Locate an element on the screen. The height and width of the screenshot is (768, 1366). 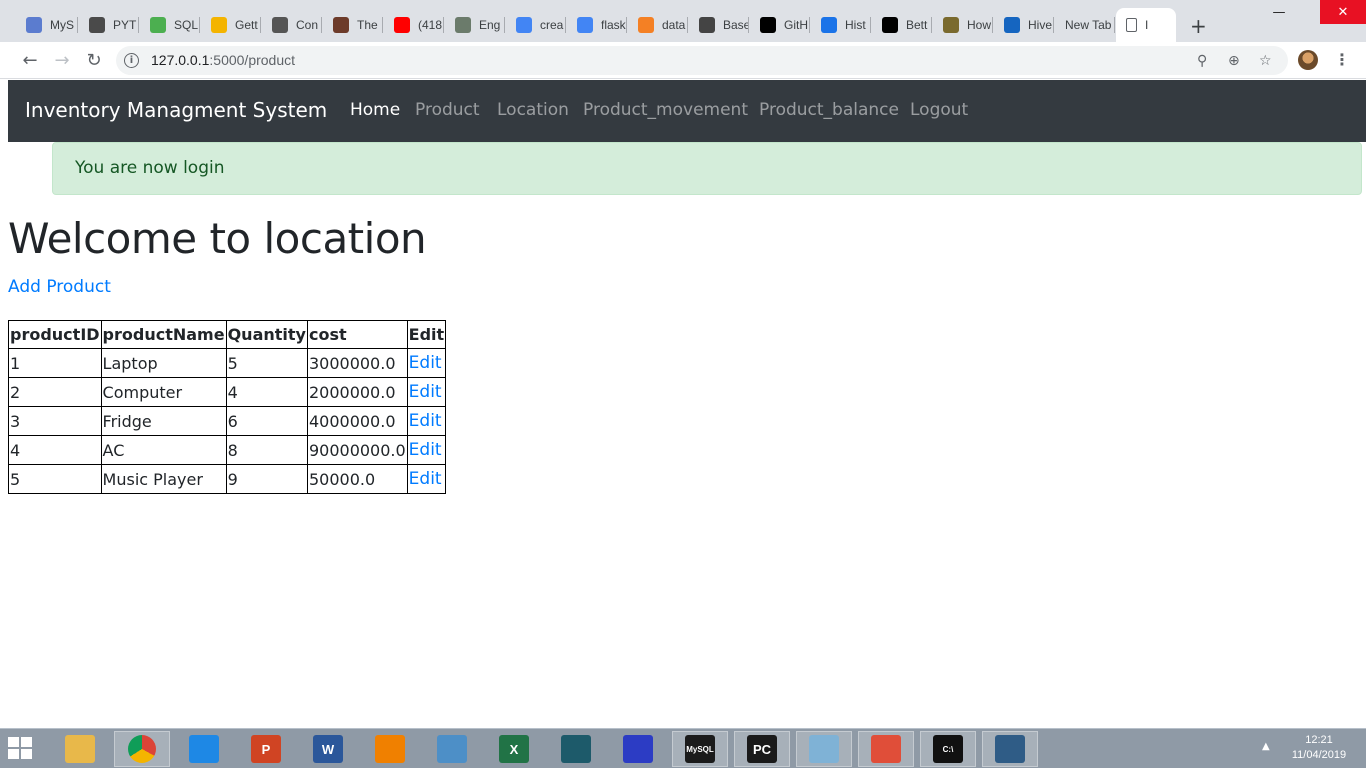
windows-start-icon is located at coordinates (21, 749).